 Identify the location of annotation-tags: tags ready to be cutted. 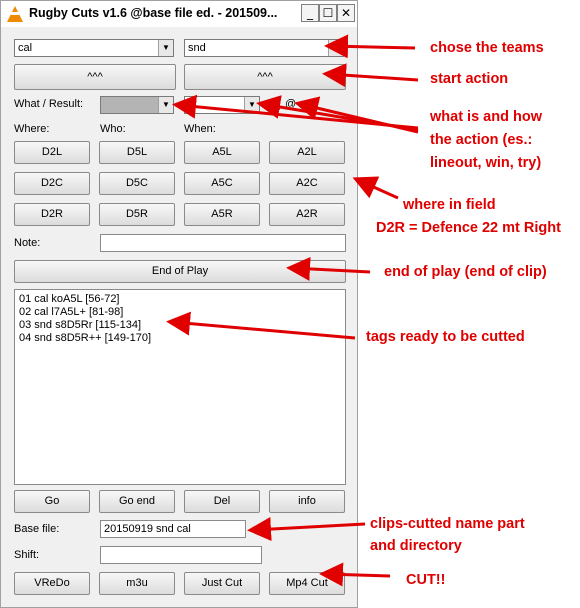
(445, 337).